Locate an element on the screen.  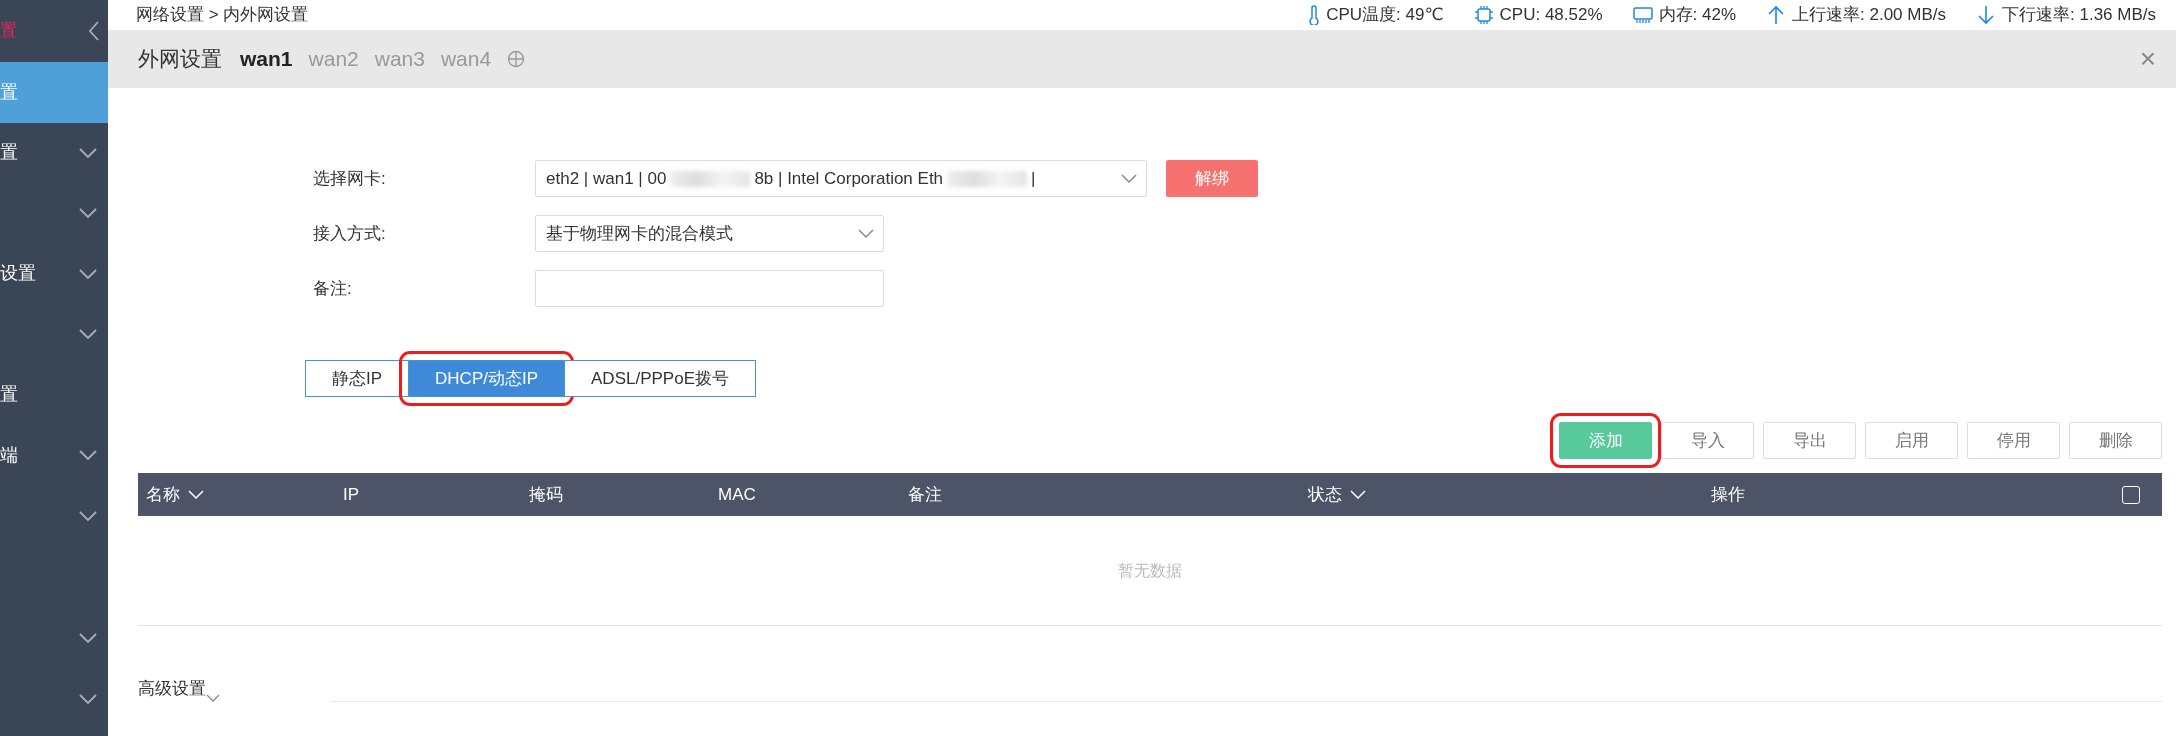
field-label: 备注: is located at coordinates (333, 288).